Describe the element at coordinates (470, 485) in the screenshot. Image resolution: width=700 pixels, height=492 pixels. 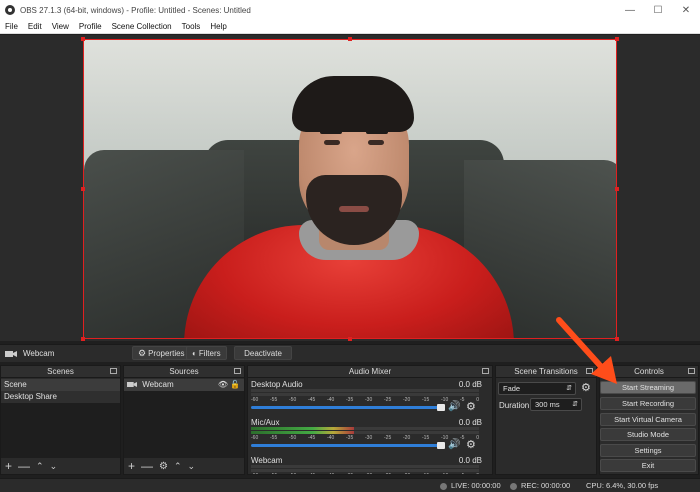
I see `live-indicator: LIVE: 00:00:00` at that location.